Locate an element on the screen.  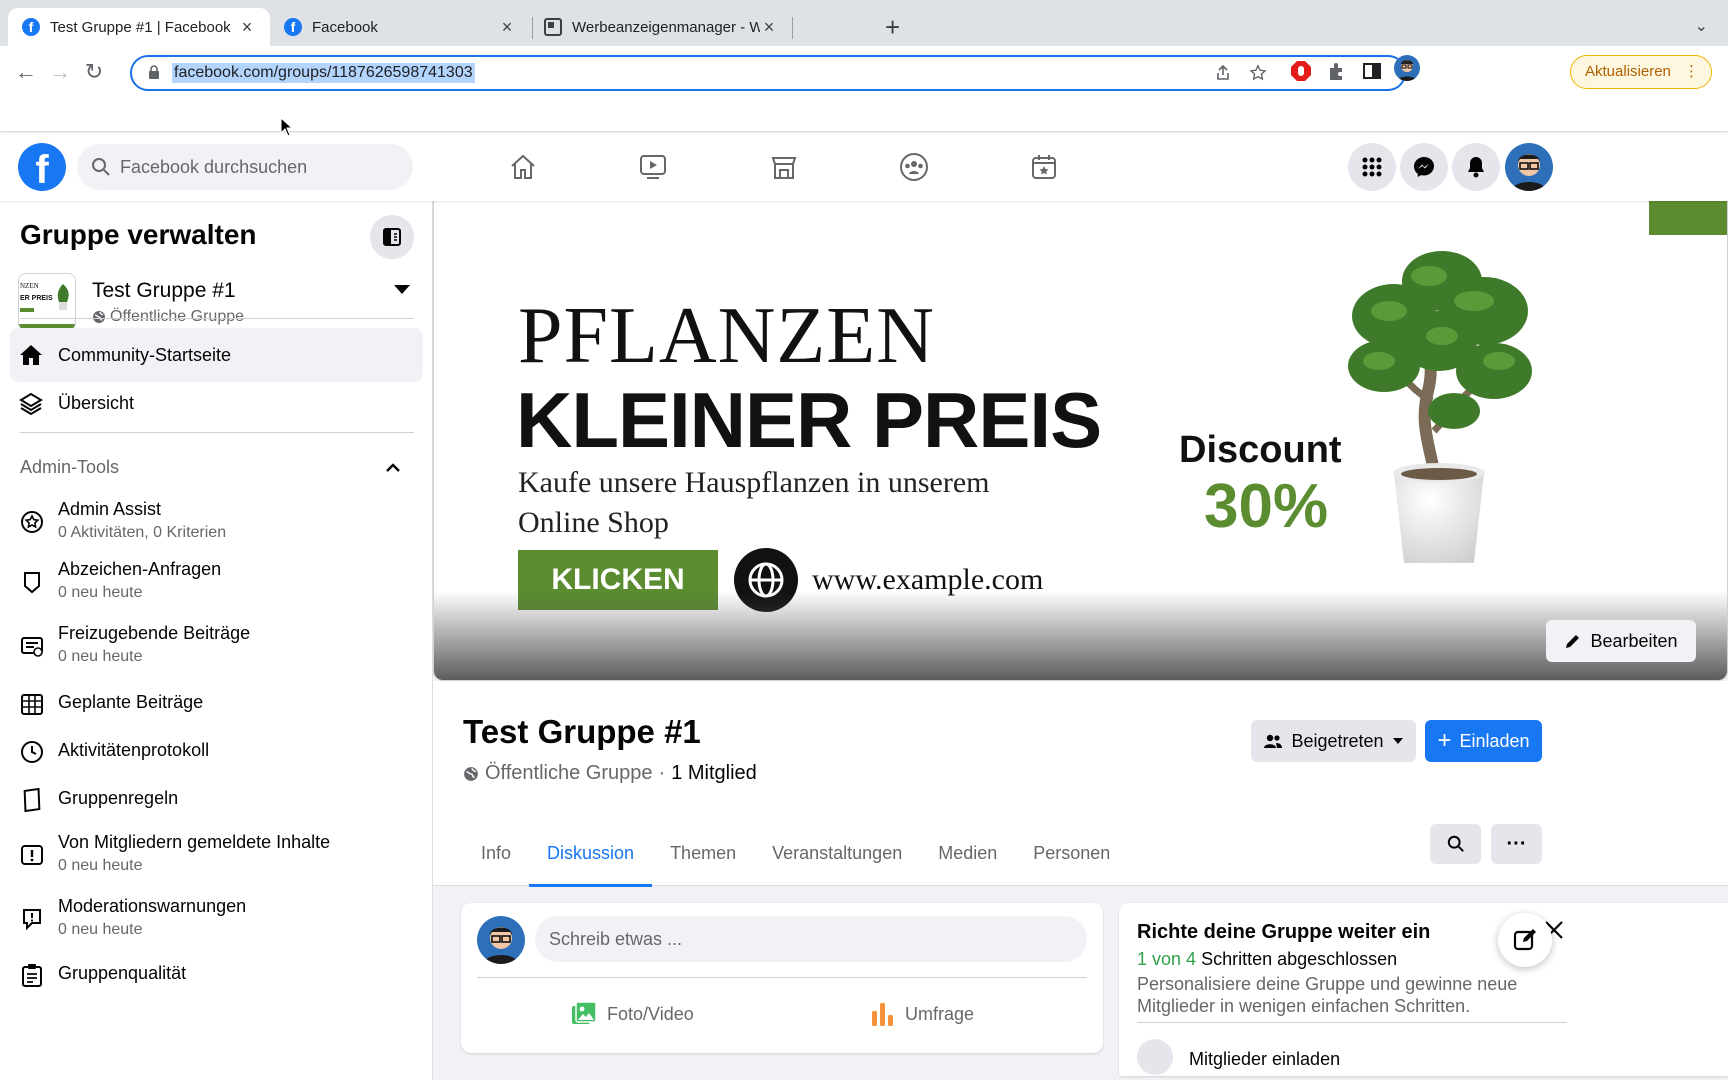
update-label: Aktualisieren is located at coordinates (1628, 71).